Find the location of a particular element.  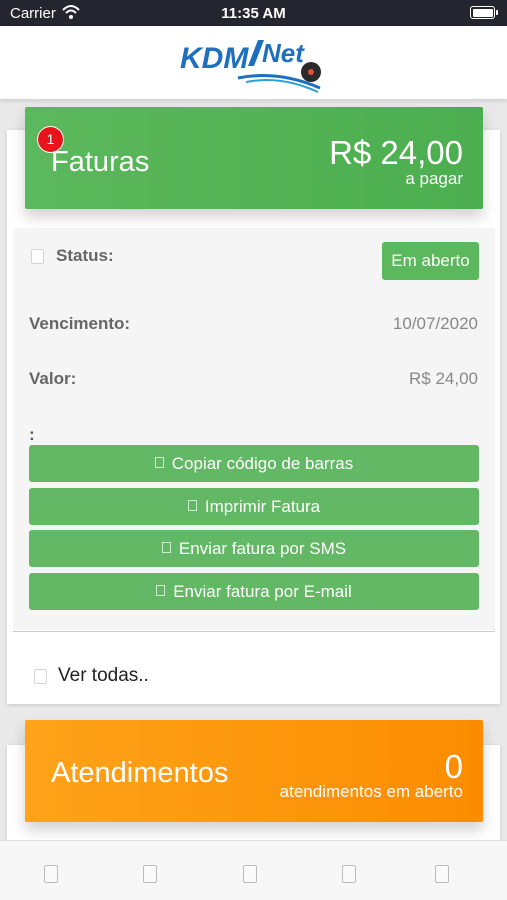

faturas-amount-sub: a pagar is located at coordinates (434, 178).